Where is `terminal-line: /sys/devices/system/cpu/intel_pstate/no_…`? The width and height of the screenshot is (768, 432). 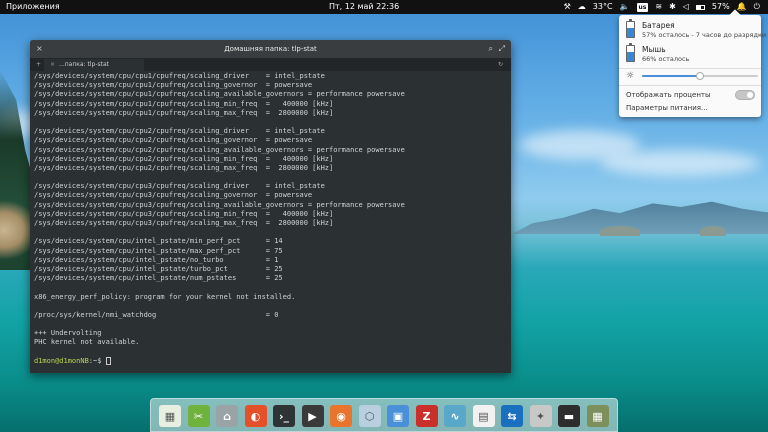
terminal-line: /sys/devices/system/cpu/intel_pstate/no_… is located at coordinates (156, 259).